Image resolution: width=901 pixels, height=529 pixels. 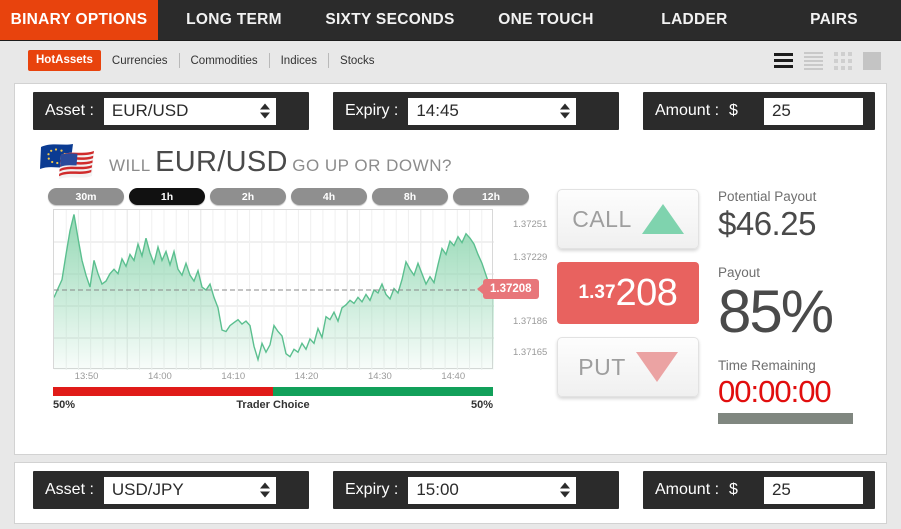 I want to click on time-remaining-value: 00:00:00, so click(x=775, y=392).